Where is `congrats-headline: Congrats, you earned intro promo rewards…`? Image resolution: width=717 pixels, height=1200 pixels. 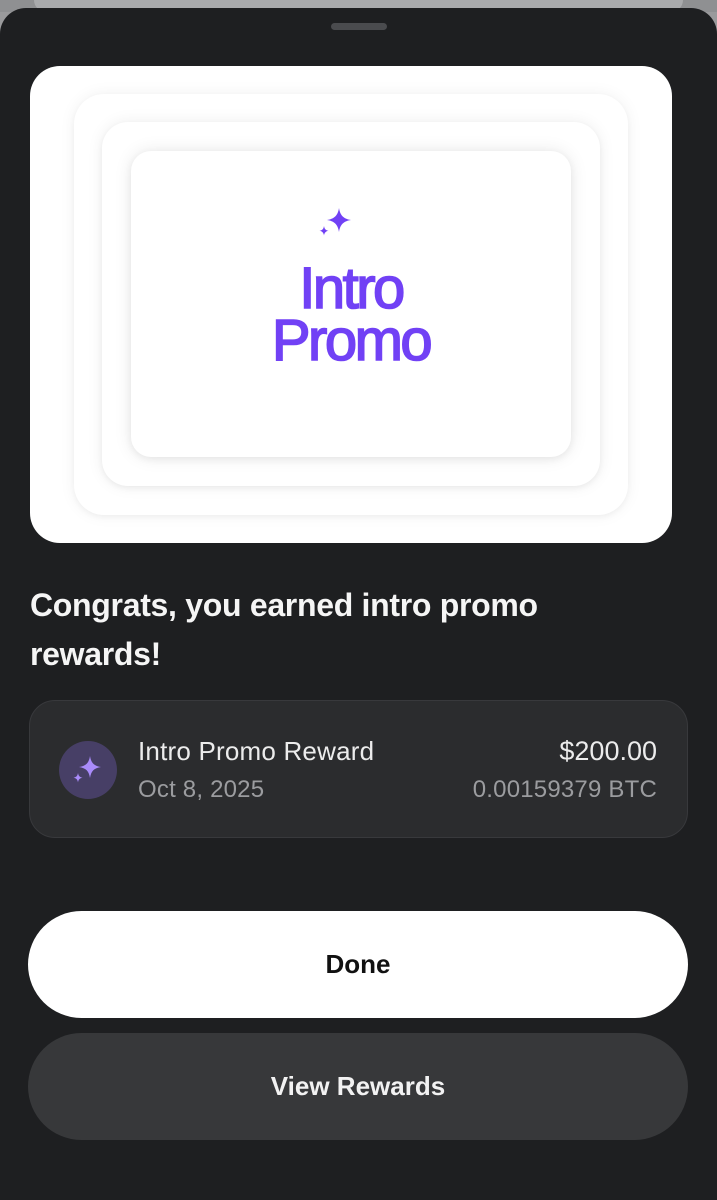
congrats-headline: Congrats, you earned intro promo rewards… is located at coordinates (284, 629).